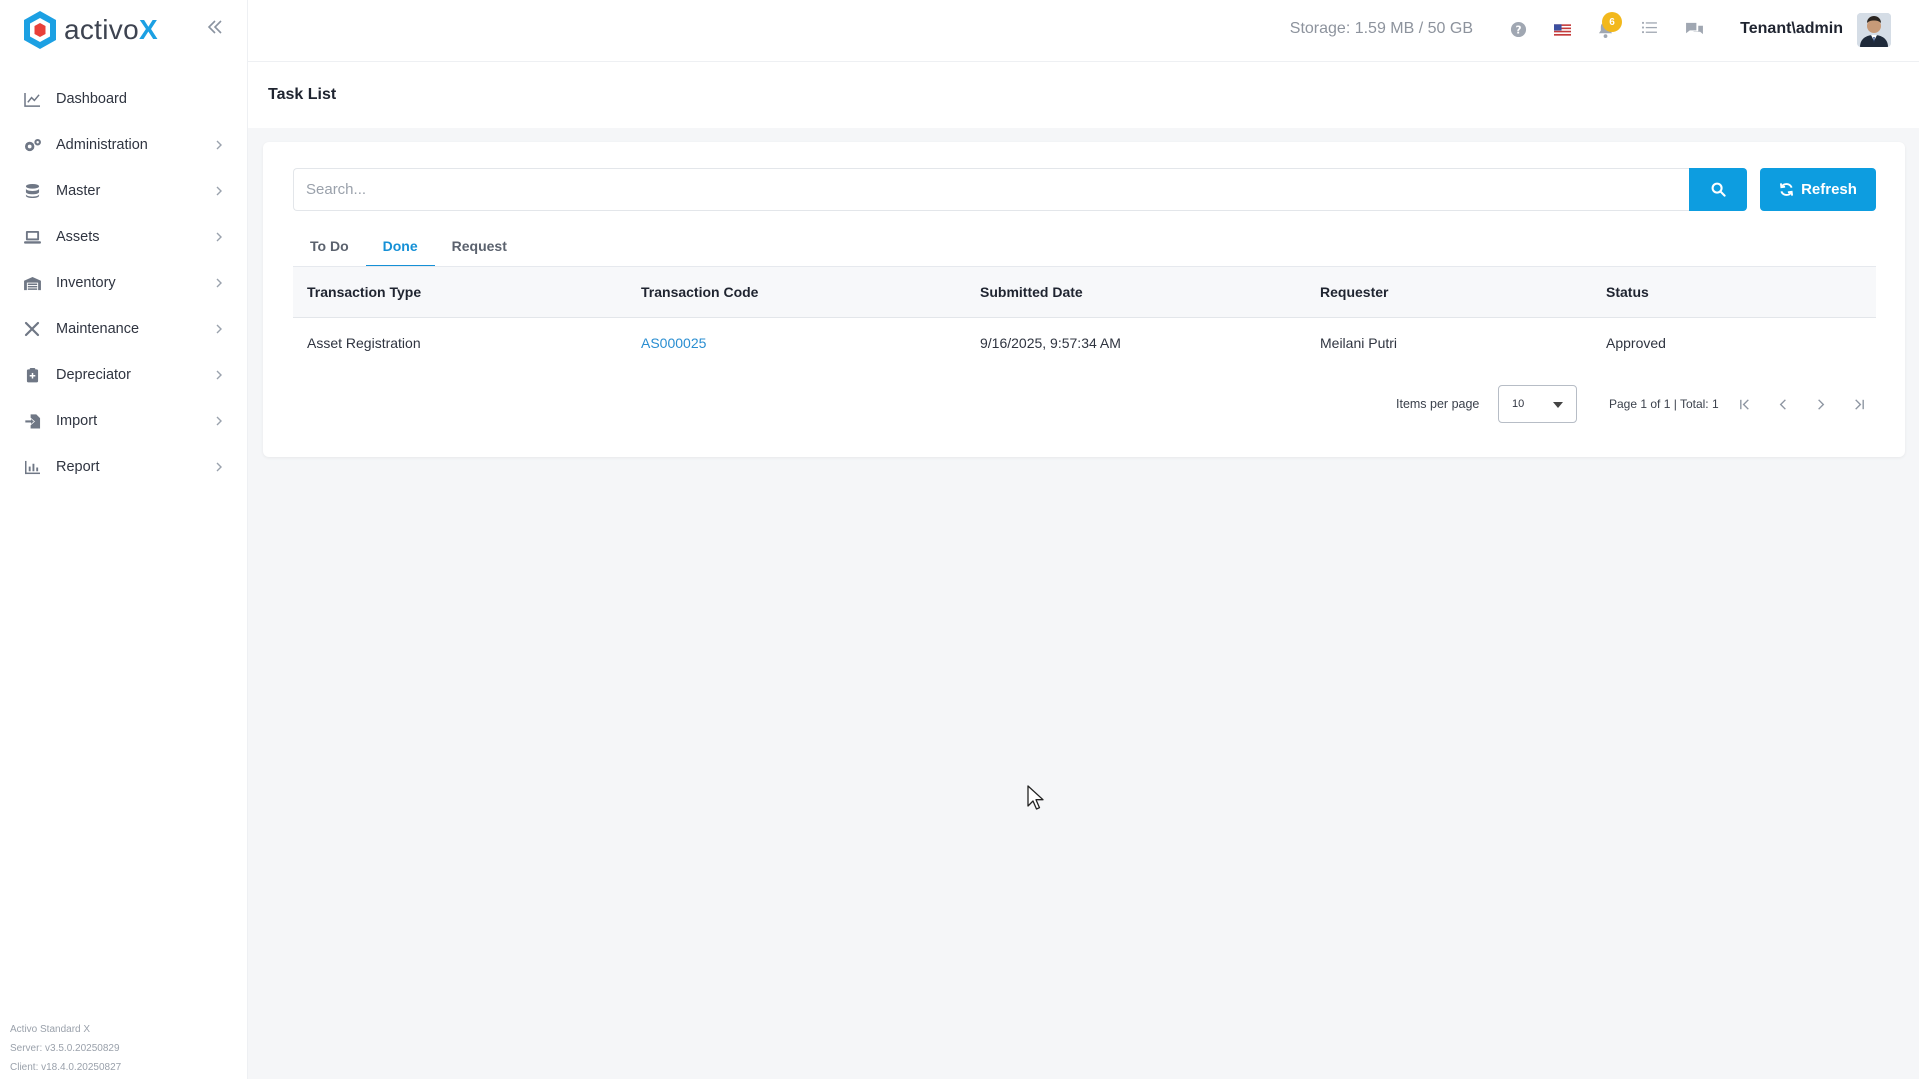 The image size is (1919, 1079). What do you see at coordinates (1083, 95) in the screenshot?
I see `page-header: Task List` at bounding box center [1083, 95].